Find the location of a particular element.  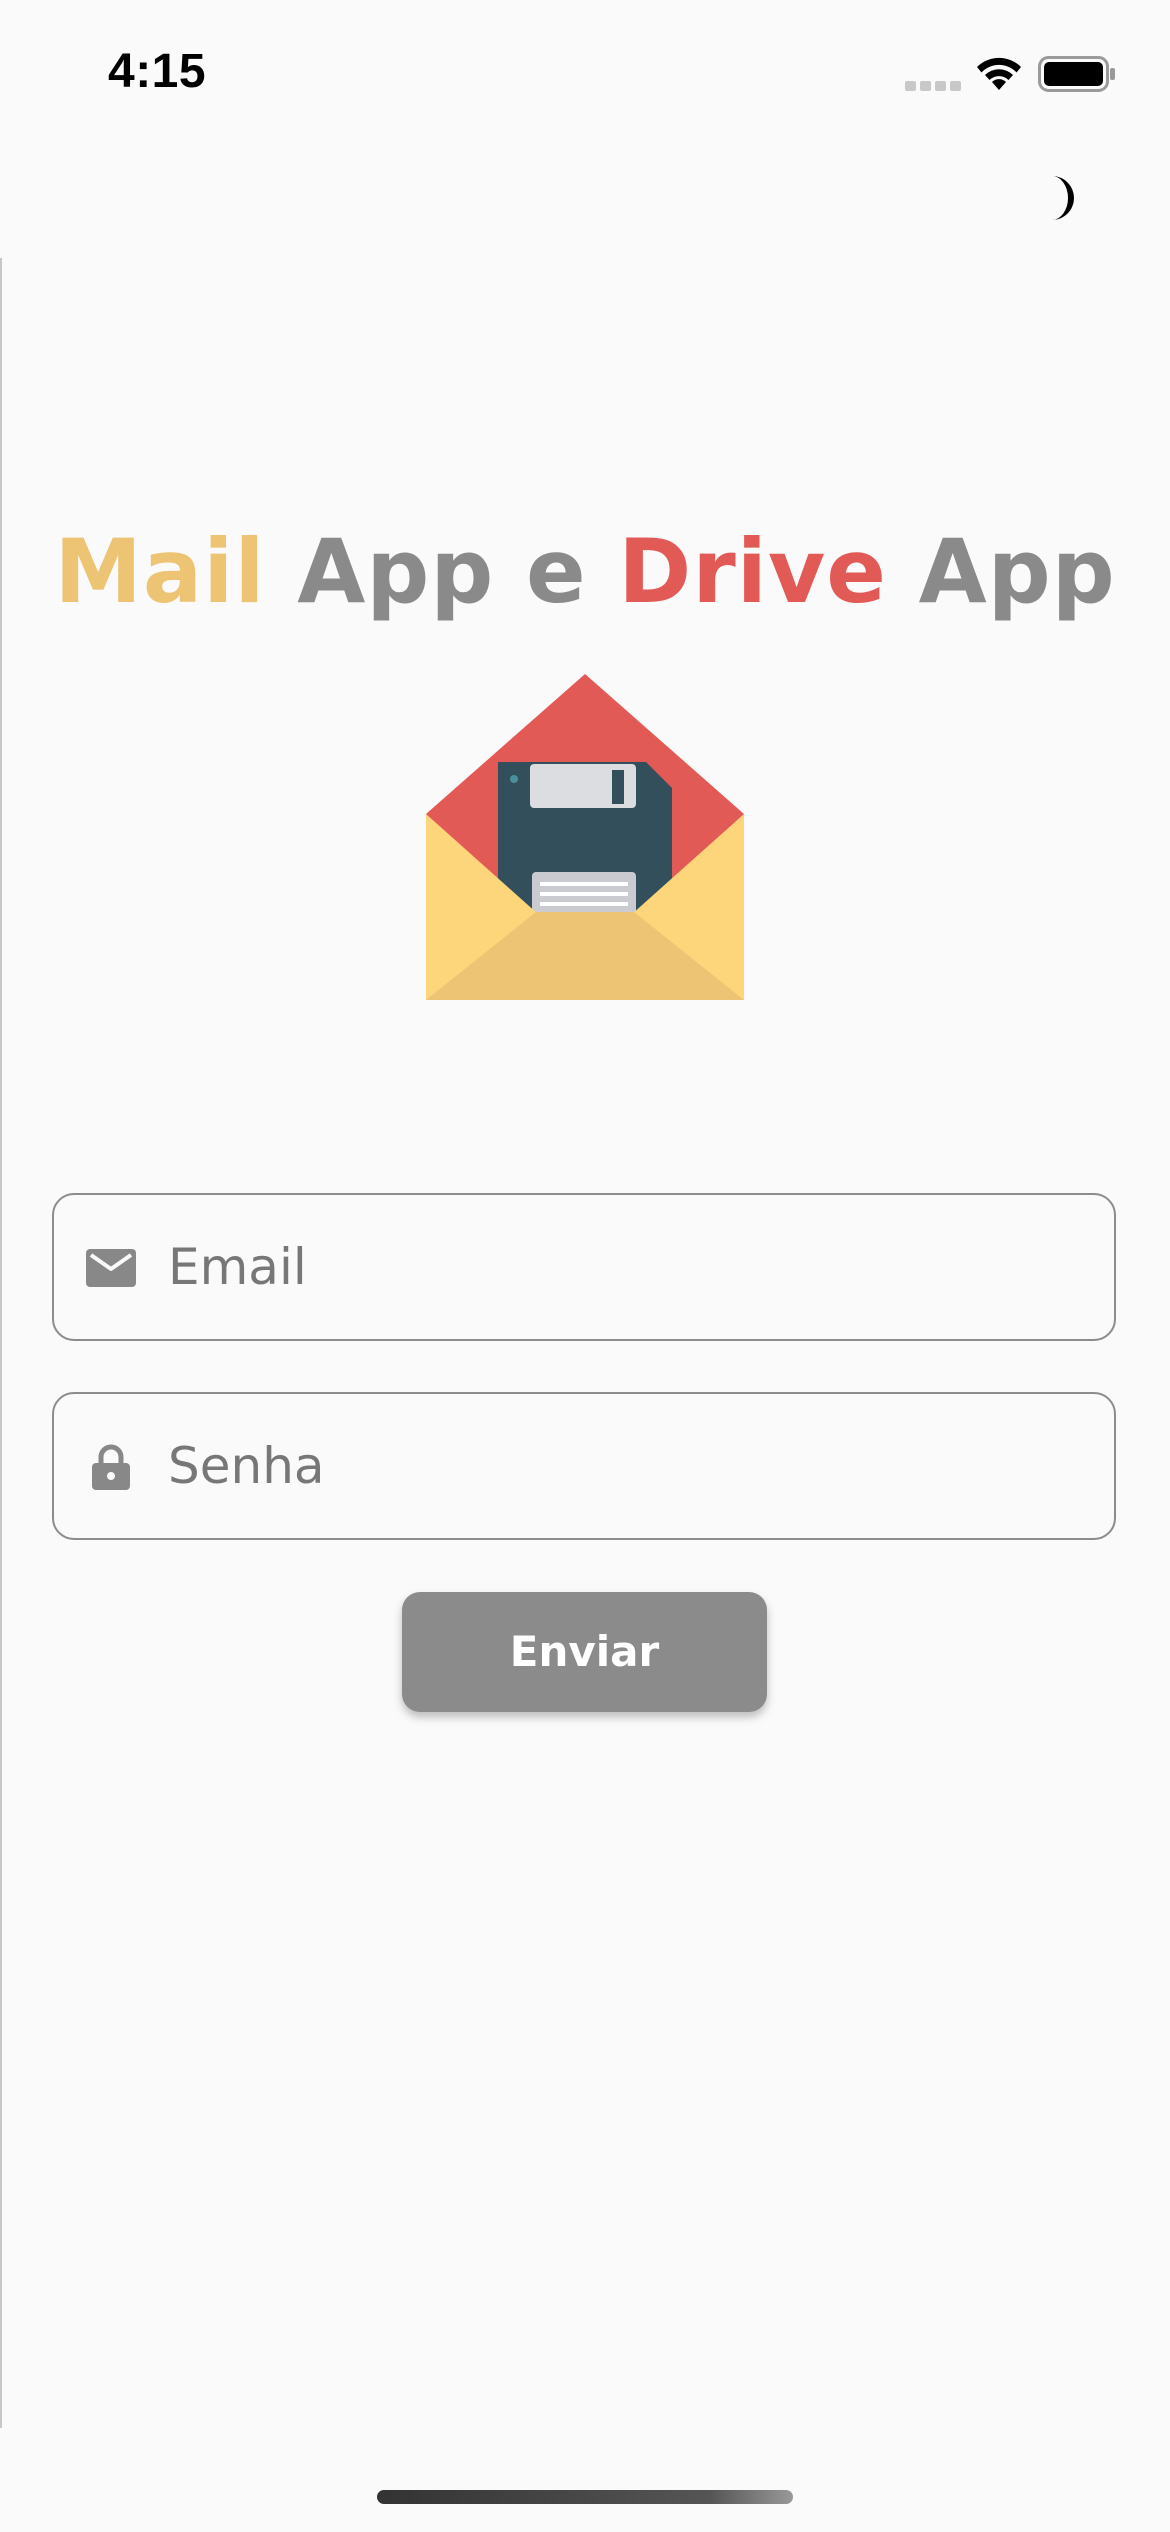

app-title: Mail App e Drive App is located at coordinates (585, 571).